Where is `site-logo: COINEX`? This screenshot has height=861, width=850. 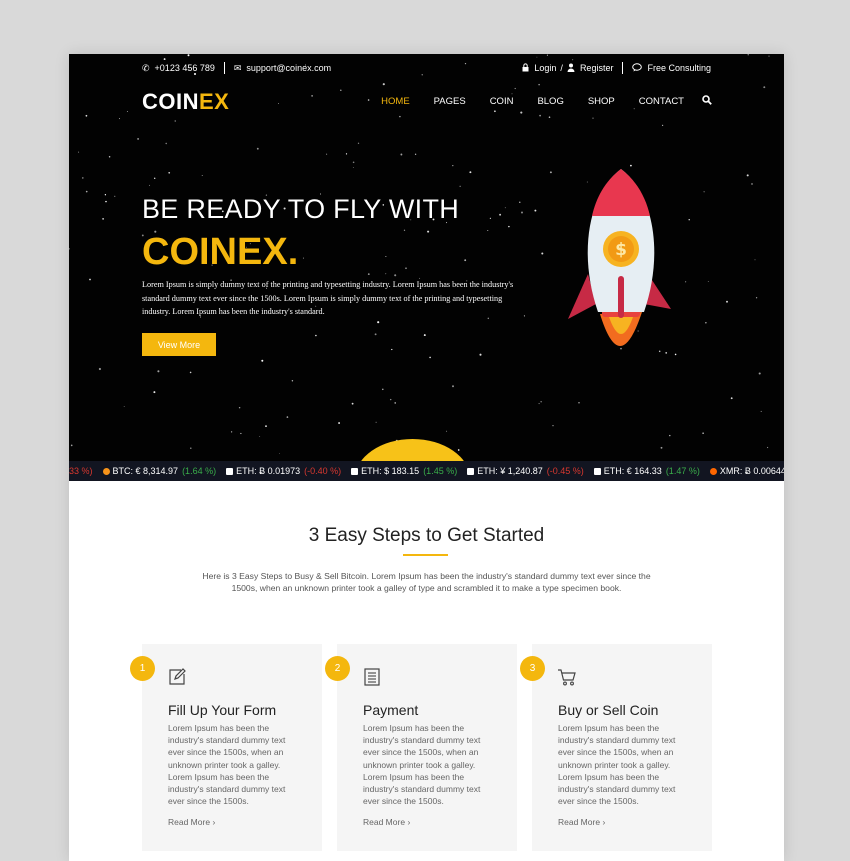
site-logo: COINEX is located at coordinates (185, 102).